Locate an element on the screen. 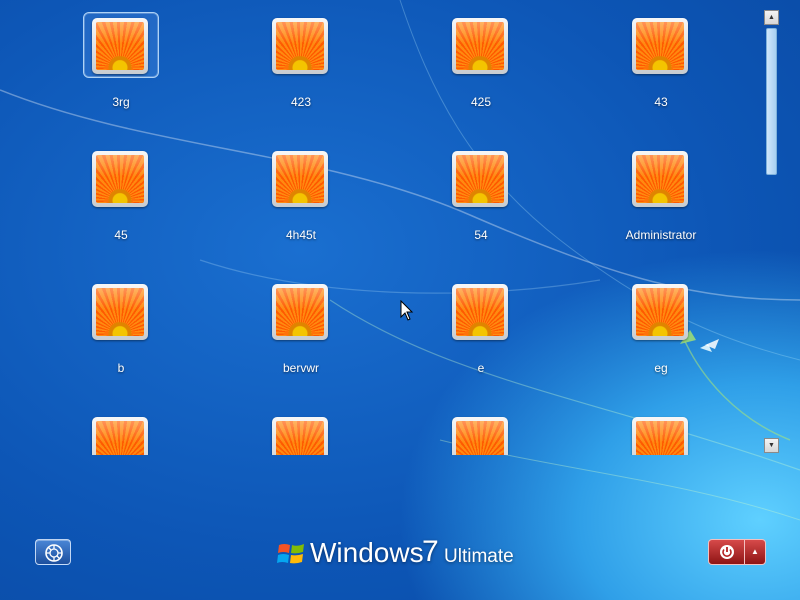 This screenshot has width=800, height=600. user-tile: eg is located at coordinates (661, 331).